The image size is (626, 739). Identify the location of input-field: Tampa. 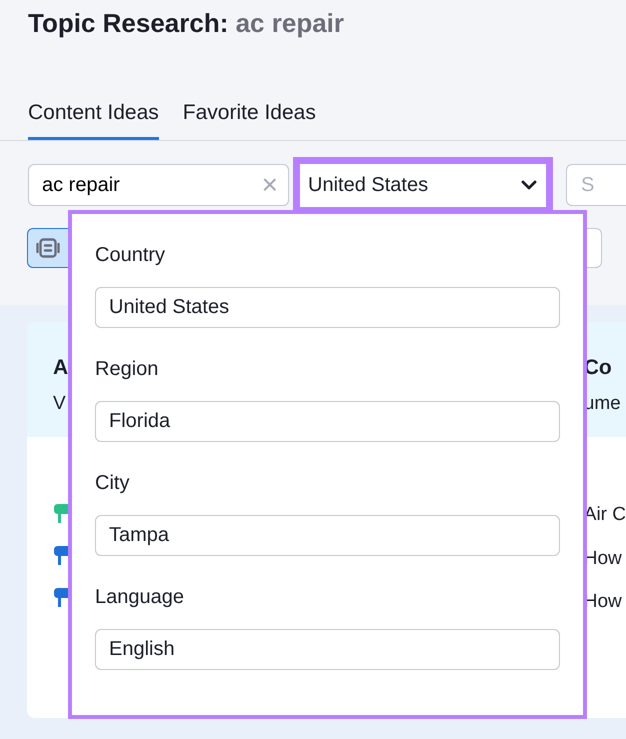
(327, 535).